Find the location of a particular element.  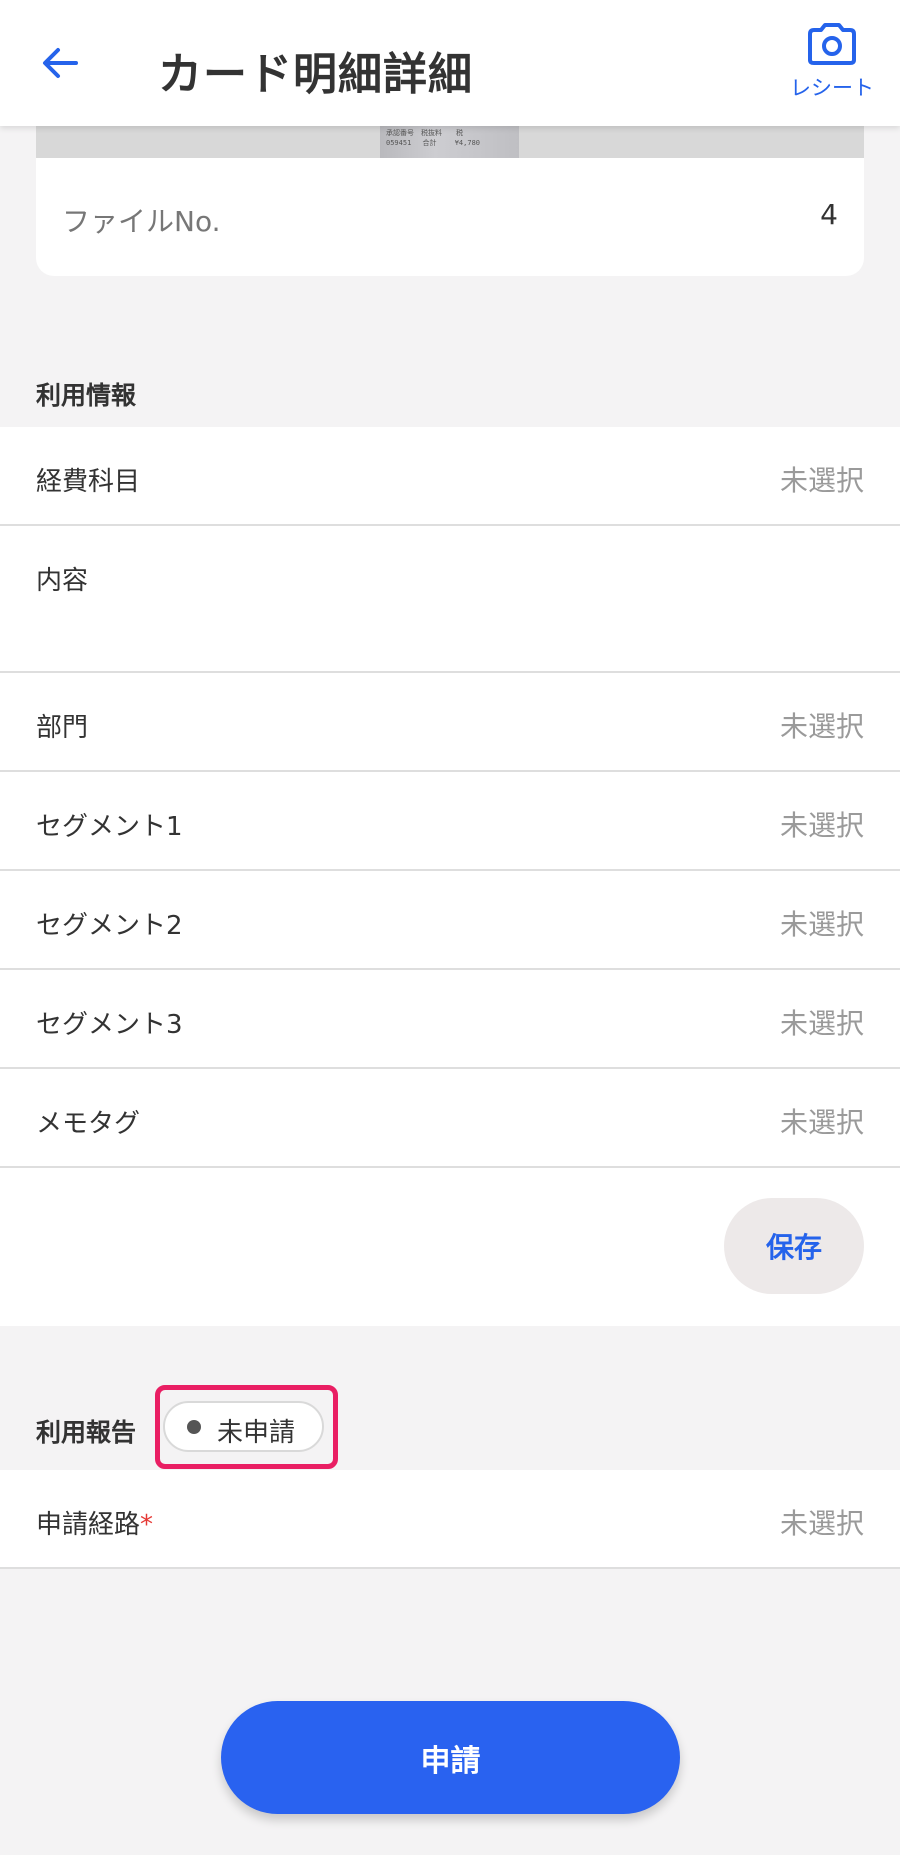

arrow-left-icon is located at coordinates (60, 63).